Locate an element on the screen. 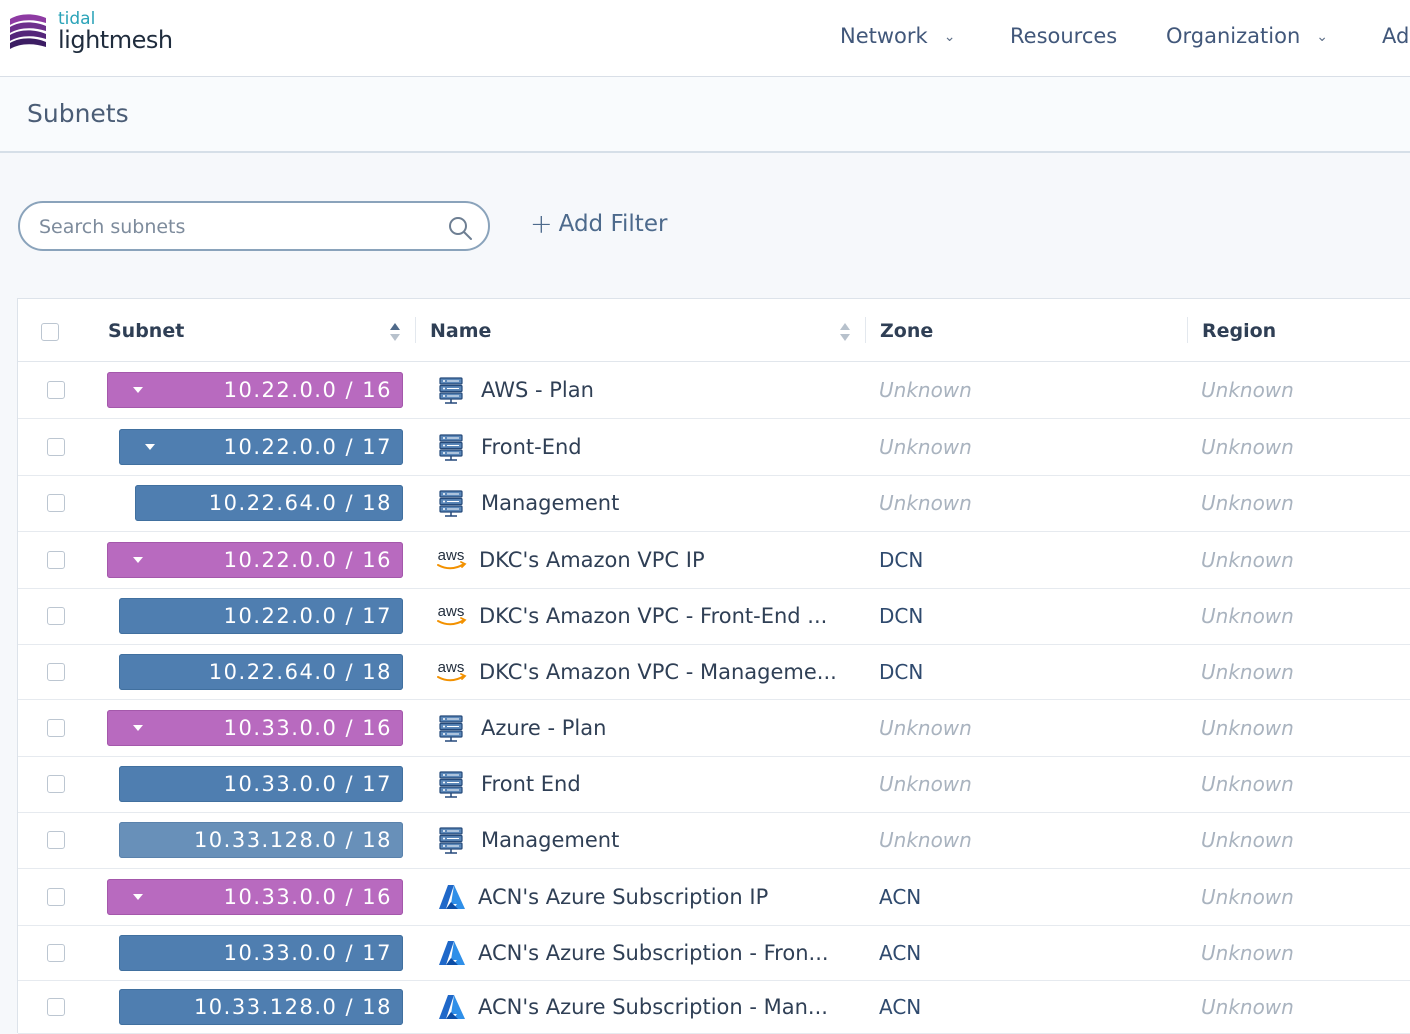 The image size is (1410, 1034). table-row: 10.33.128.0 / 18 Management Unknown Unknown is located at coordinates (714, 840).